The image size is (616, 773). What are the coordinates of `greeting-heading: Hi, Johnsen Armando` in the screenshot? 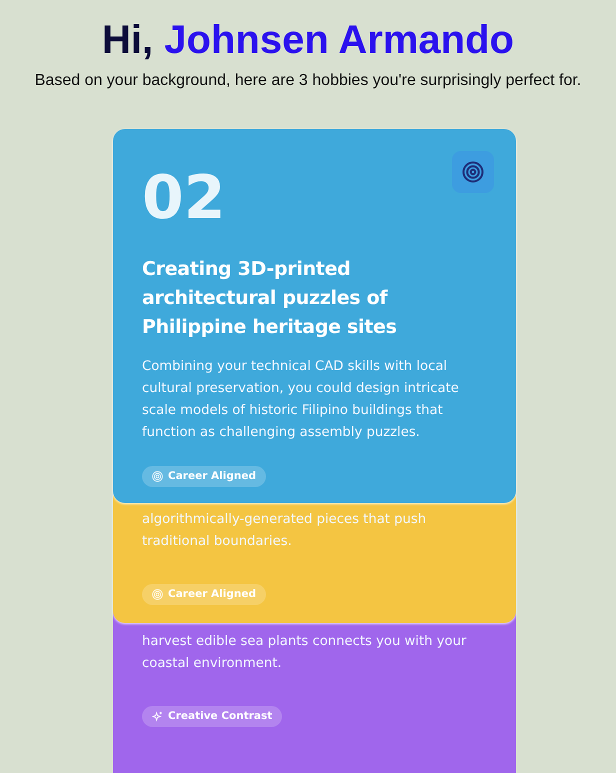 It's located at (308, 40).